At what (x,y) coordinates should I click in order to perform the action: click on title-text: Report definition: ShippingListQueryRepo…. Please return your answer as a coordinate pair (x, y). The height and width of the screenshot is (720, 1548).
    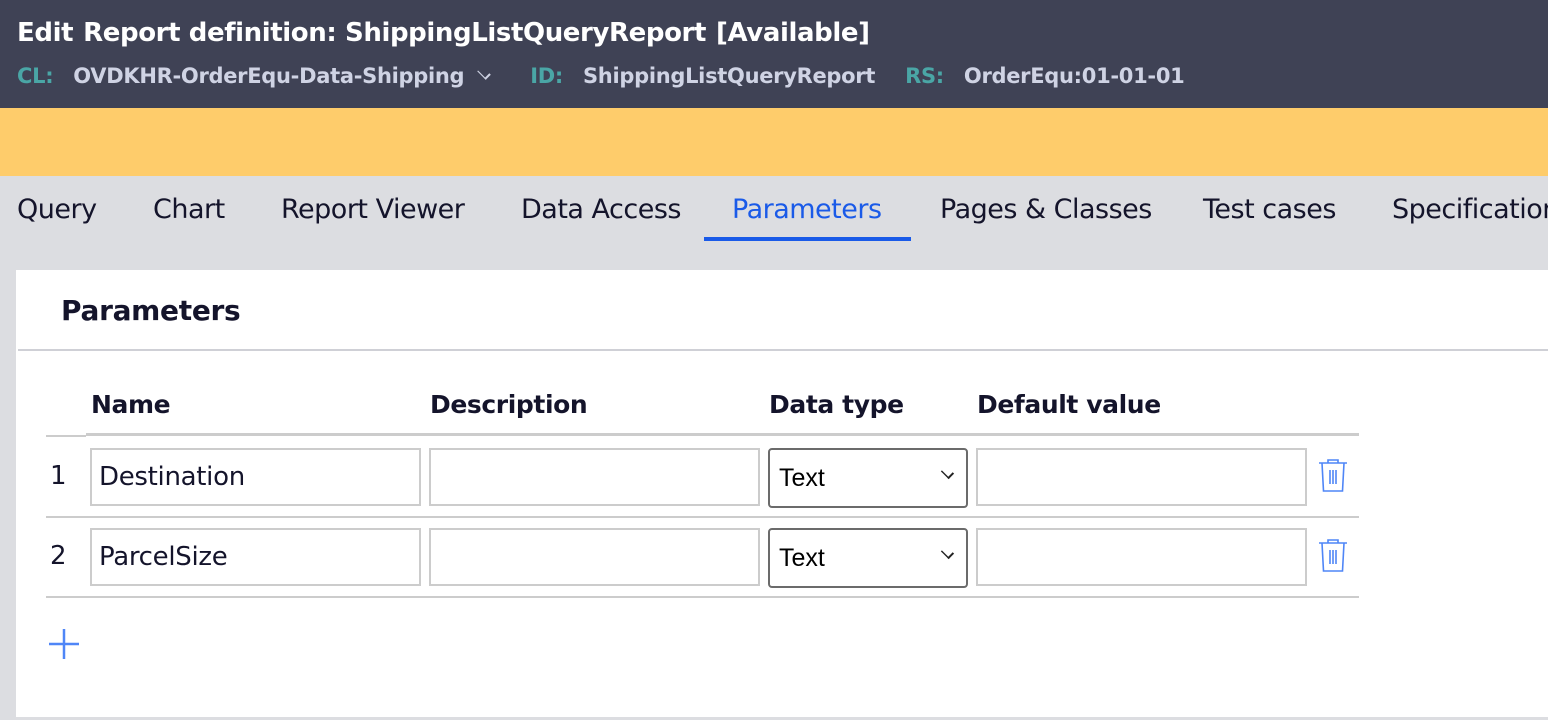
    Looking at the image, I should click on (394, 33).